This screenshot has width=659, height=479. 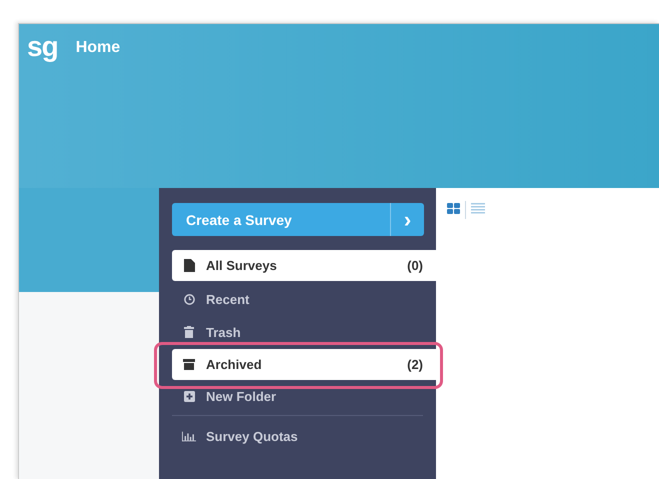 What do you see at coordinates (304, 265) in the screenshot?
I see `sidebar-item: All Surveys (0)` at bounding box center [304, 265].